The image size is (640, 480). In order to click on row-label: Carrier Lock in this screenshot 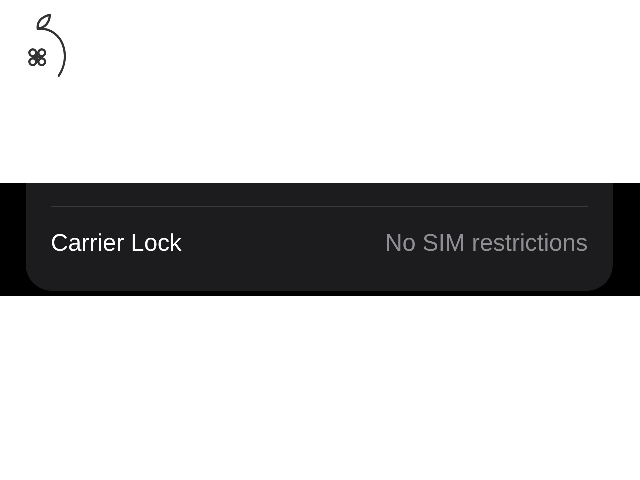, I will do `click(116, 244)`.